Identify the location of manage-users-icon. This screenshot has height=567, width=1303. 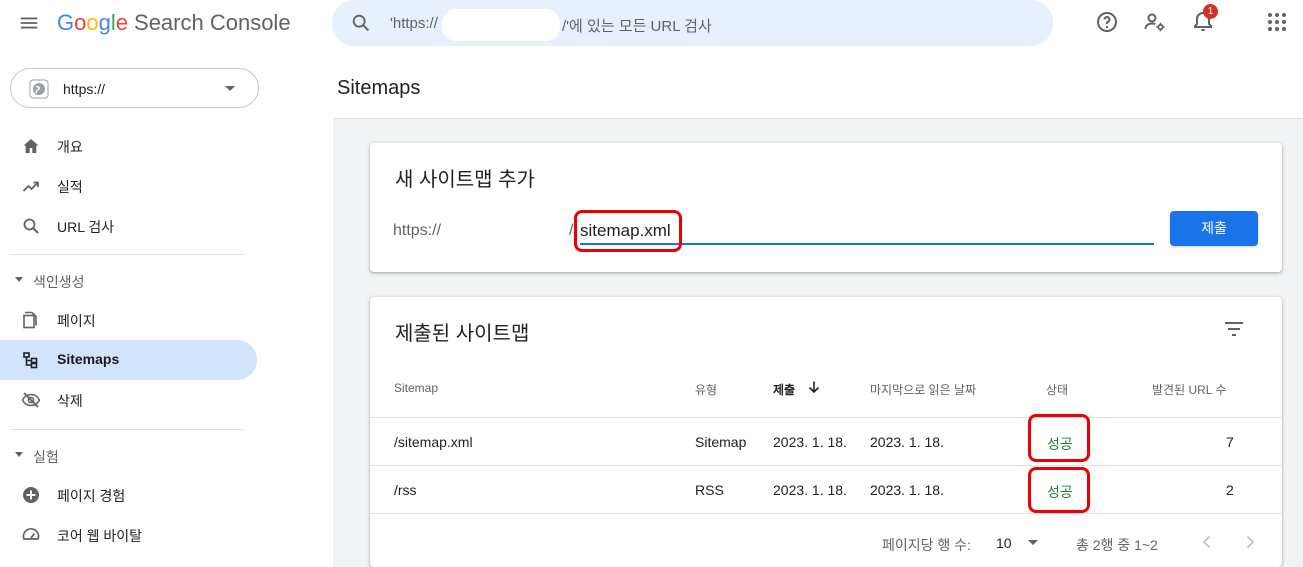
(1155, 22).